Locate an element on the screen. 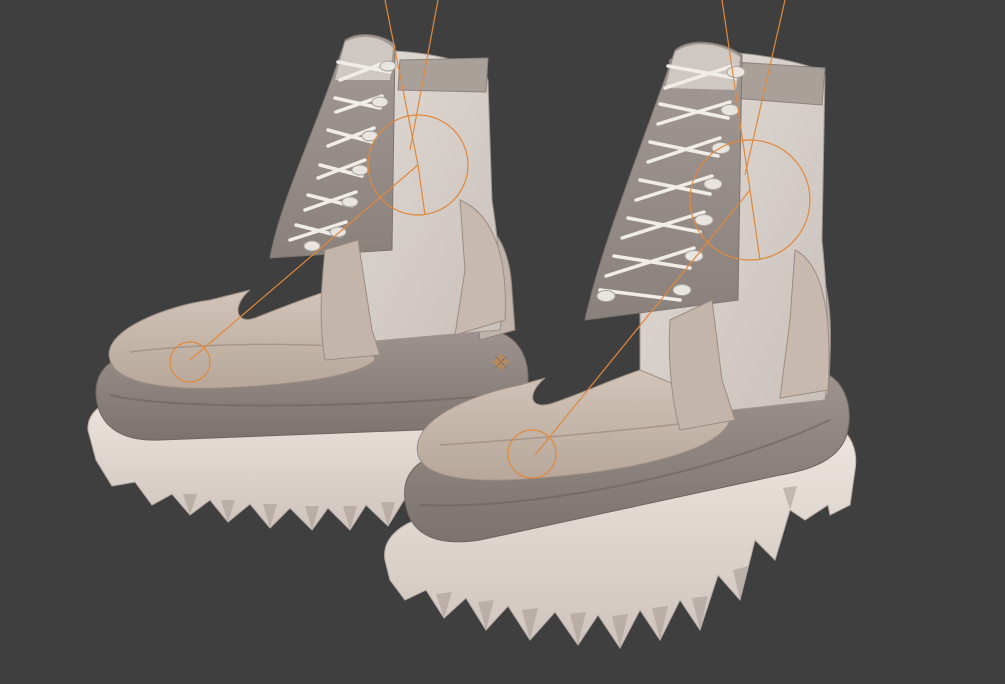  collar-left is located at coordinates (443, 75).